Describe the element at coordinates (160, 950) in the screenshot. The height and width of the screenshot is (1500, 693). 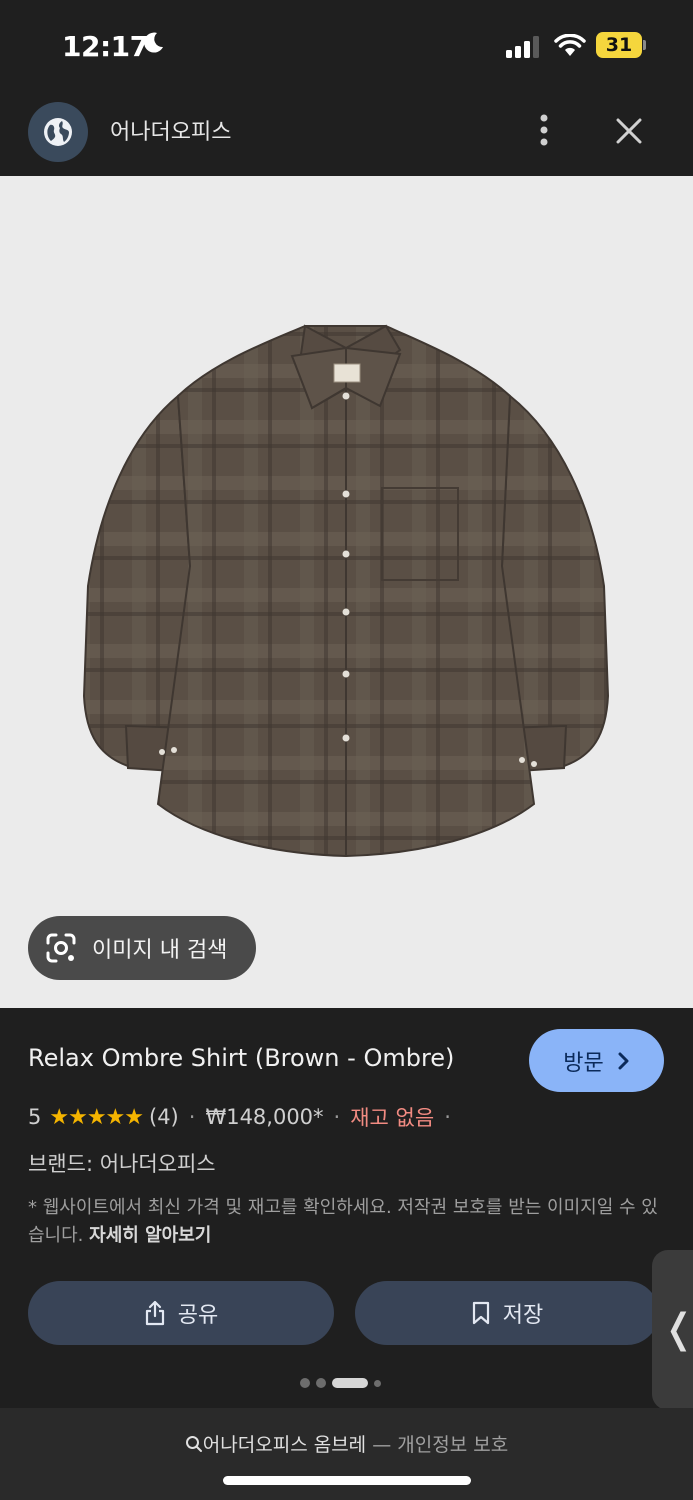
I see `search-in-image-label: 이미지 내 검색` at that location.